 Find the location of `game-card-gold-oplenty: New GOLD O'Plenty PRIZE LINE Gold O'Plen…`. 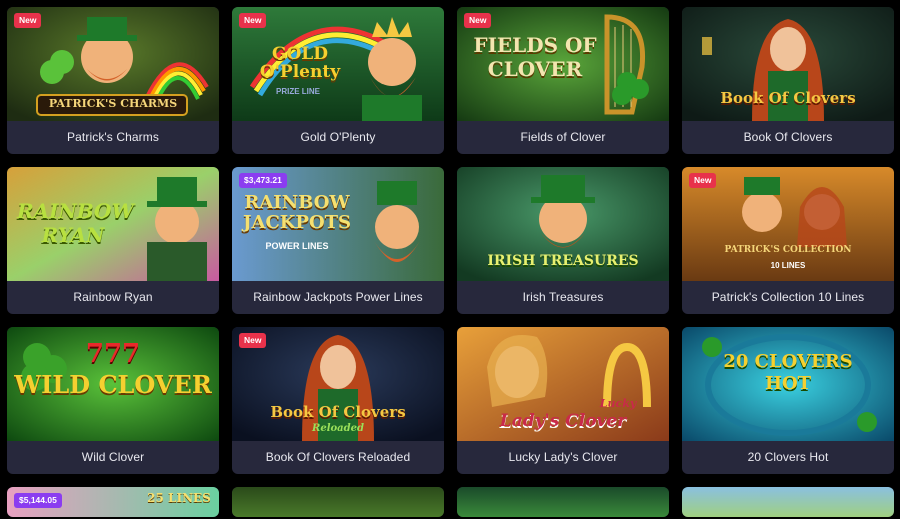

game-card-gold-oplenty: New GOLD O'Plenty PRIZE LINE Gold O'Plen… is located at coordinates (338, 80).